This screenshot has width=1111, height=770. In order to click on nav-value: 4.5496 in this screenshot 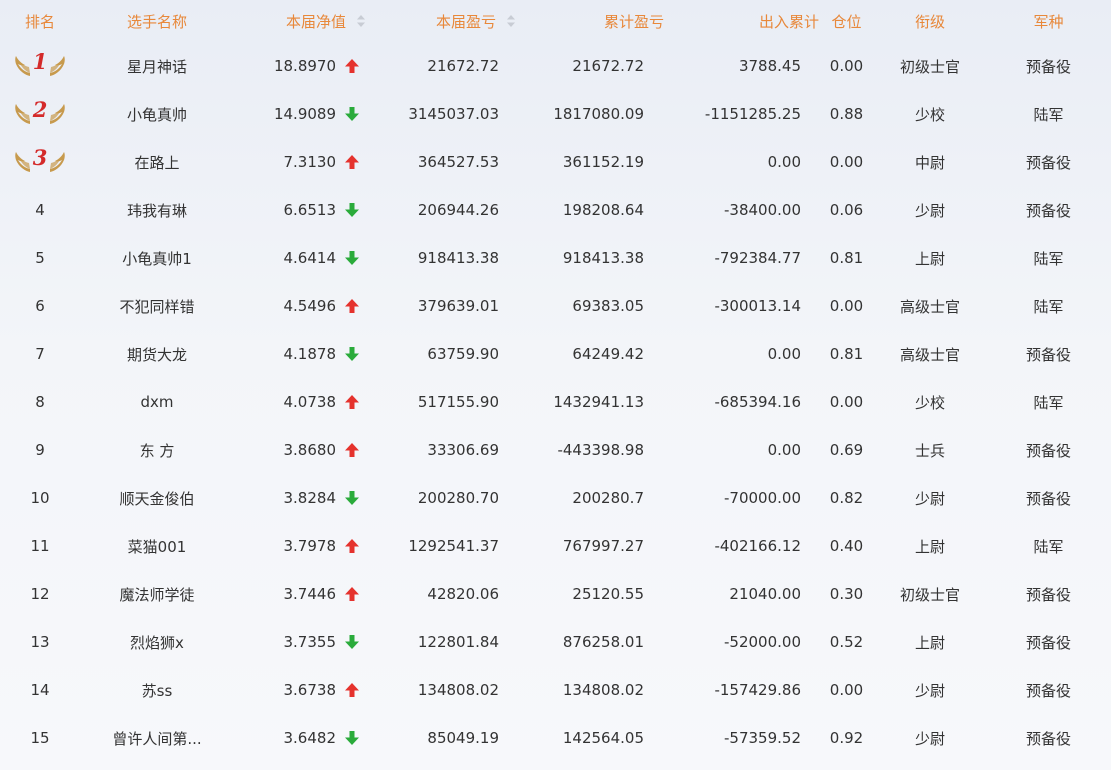, I will do `click(310, 306)`.